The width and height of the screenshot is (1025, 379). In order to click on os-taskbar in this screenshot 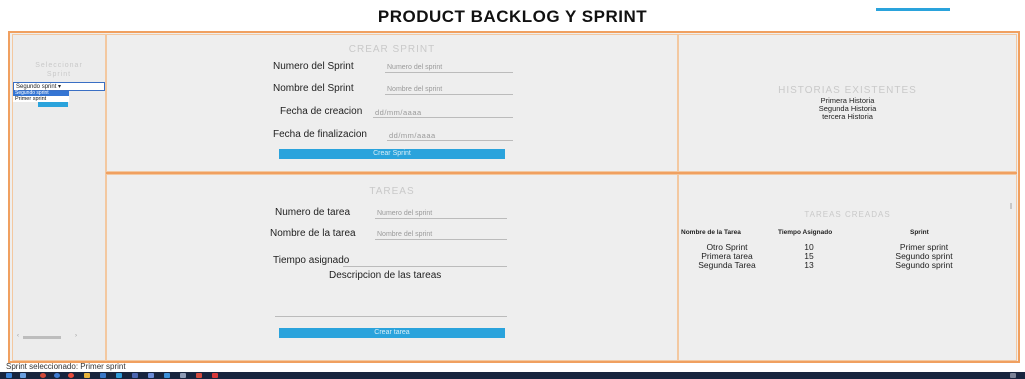, I will do `click(512, 375)`.